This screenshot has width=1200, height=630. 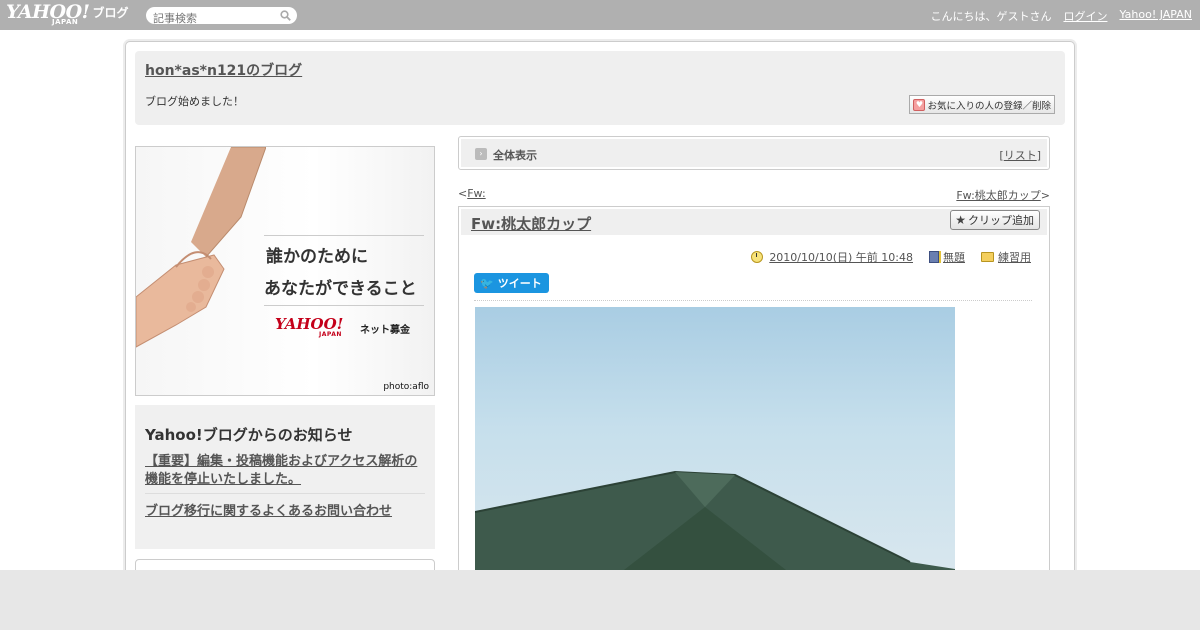 What do you see at coordinates (67, 15) in the screenshot?
I see `yahoo-blog-logo: YAHOO! JAPAN ブログ` at bounding box center [67, 15].